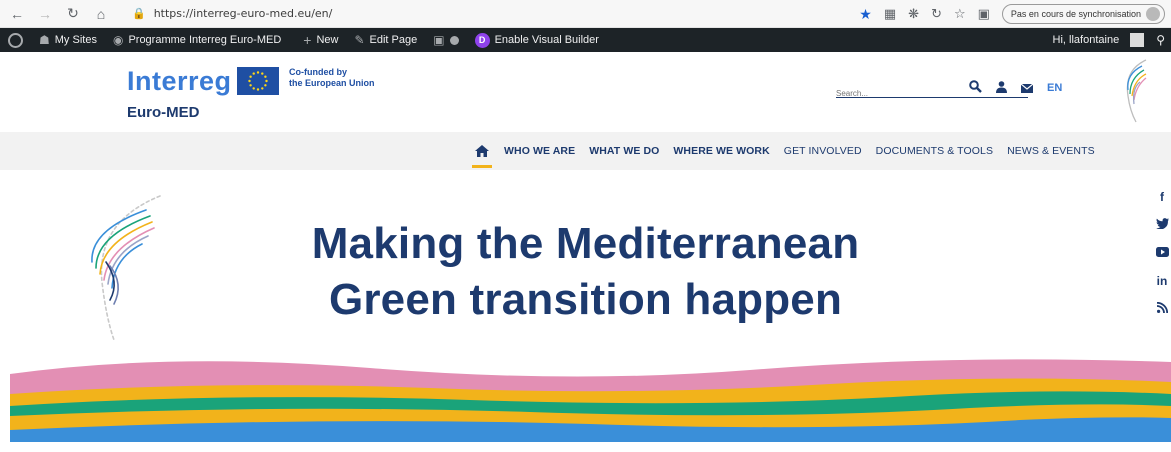 Image resolution: width=1171 pixels, height=452 pixels. I want to click on lock-icon: 🔒, so click(139, 13).